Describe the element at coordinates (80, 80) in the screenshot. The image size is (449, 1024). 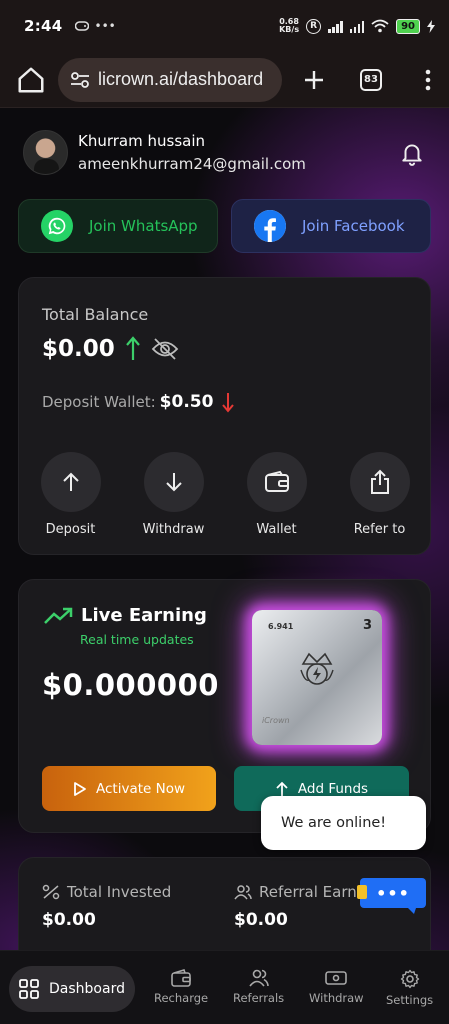
I see `site-settings-icon` at that location.